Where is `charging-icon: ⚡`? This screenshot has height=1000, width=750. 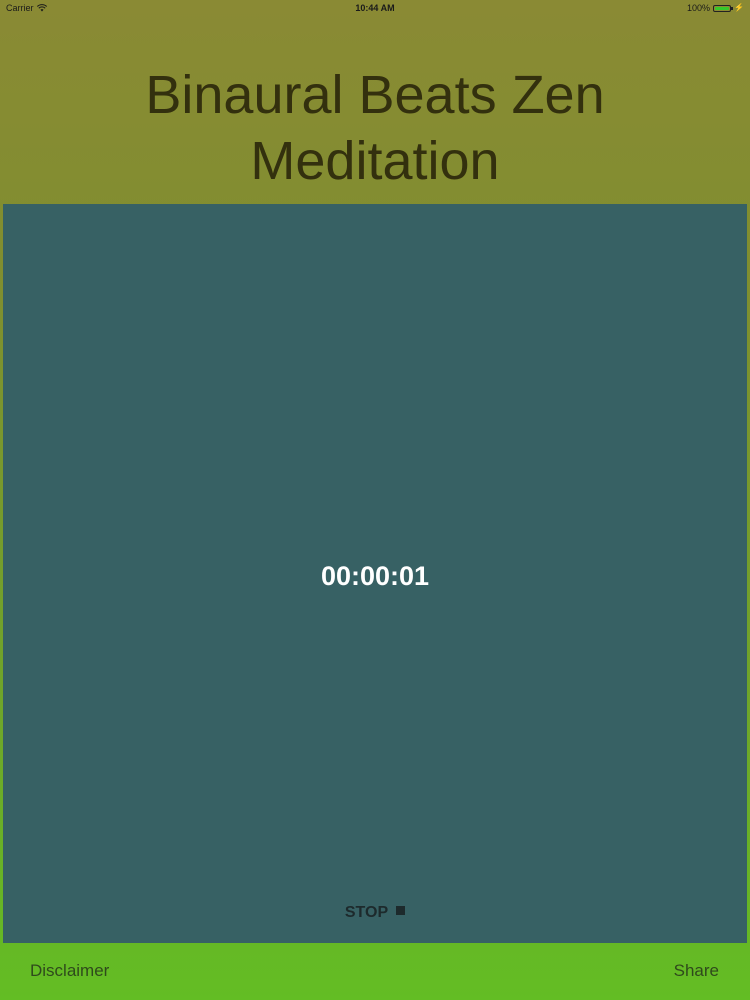
charging-icon: ⚡ is located at coordinates (739, 7).